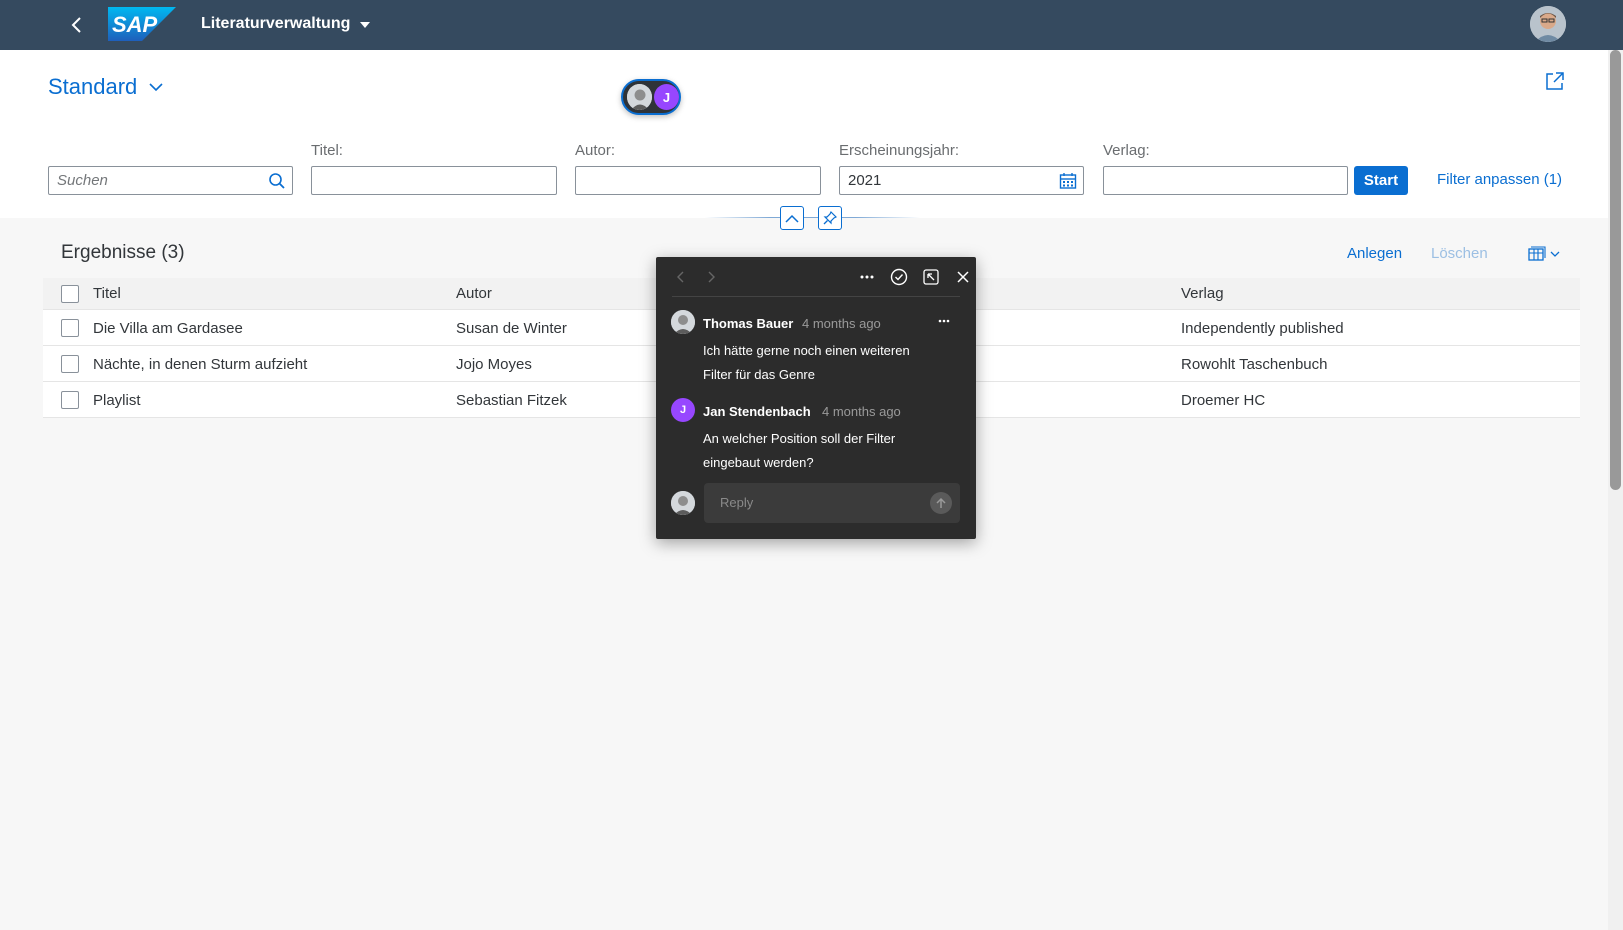 The image size is (1623, 930). I want to click on close-icon, so click(963, 277).